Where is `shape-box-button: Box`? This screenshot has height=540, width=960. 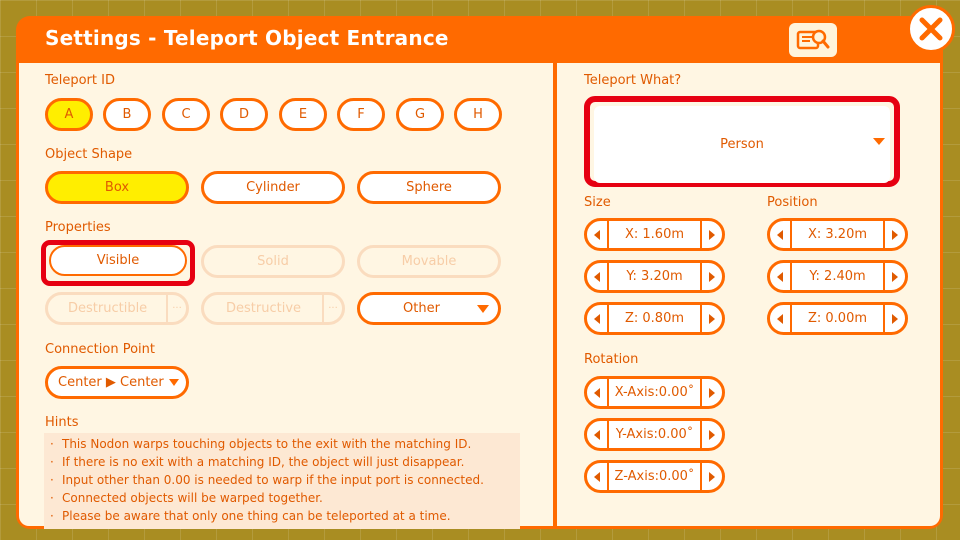
shape-box-button: Box is located at coordinates (117, 187).